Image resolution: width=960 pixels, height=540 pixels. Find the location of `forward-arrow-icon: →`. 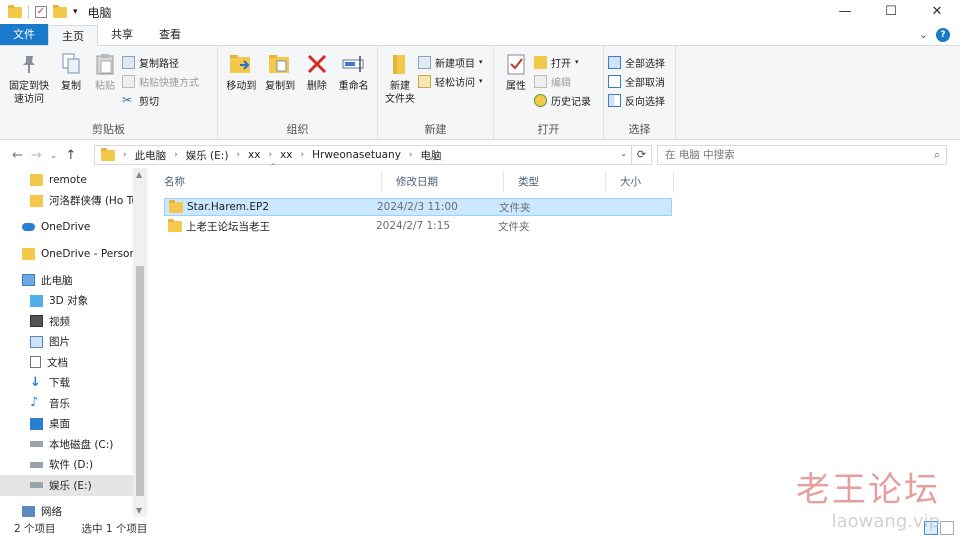

forward-arrow-icon: → is located at coordinates (36, 155).